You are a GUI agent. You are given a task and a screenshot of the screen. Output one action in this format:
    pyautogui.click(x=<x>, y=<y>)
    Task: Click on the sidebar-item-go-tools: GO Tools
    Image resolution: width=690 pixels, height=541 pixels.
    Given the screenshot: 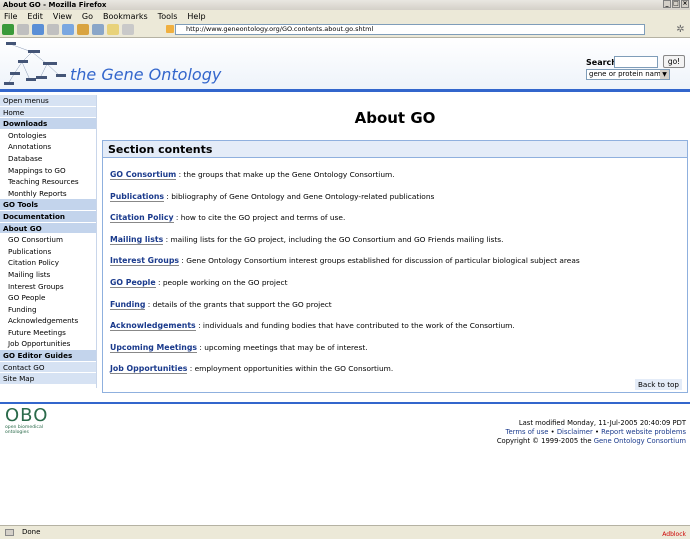 What is the action you would take?
    pyautogui.click(x=48, y=205)
    